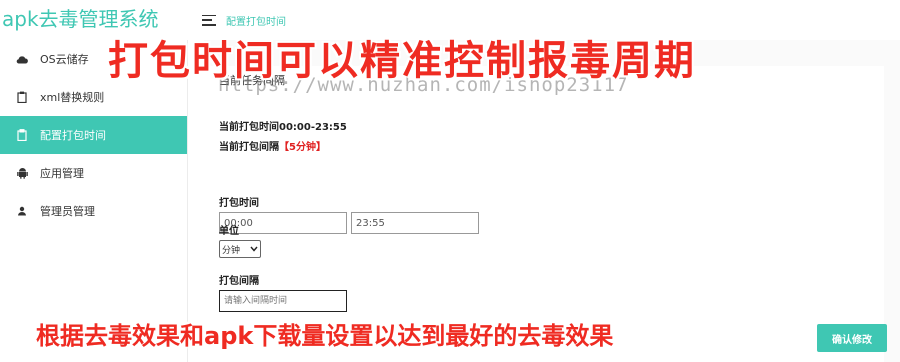 The width and height of the screenshot is (900, 362). Describe the element at coordinates (239, 281) in the screenshot. I see `interval-label: 打包间隔` at that location.